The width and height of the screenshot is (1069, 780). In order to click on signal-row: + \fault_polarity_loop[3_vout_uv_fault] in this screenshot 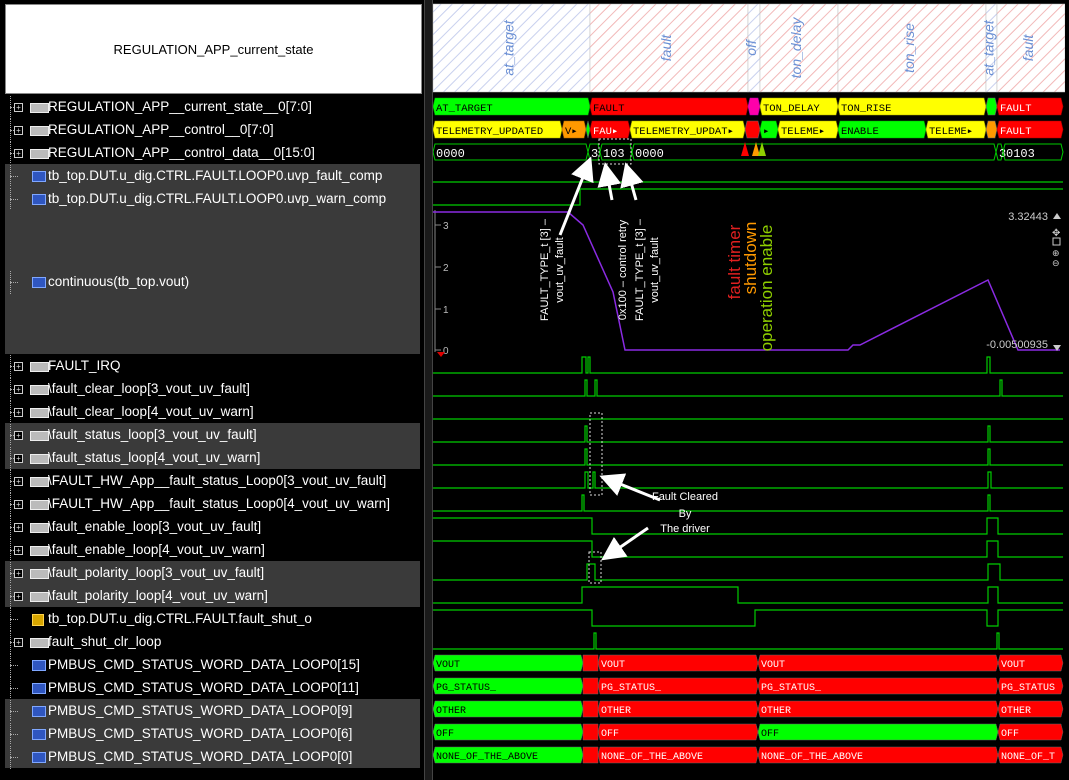, I will do `click(212, 573)`.